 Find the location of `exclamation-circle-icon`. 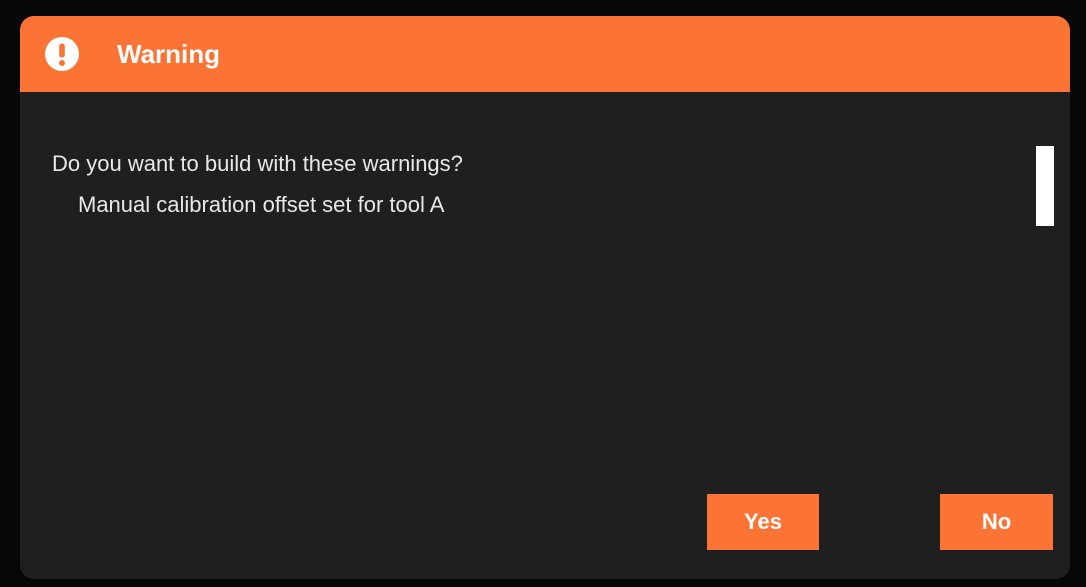

exclamation-circle-icon is located at coordinates (62, 54).